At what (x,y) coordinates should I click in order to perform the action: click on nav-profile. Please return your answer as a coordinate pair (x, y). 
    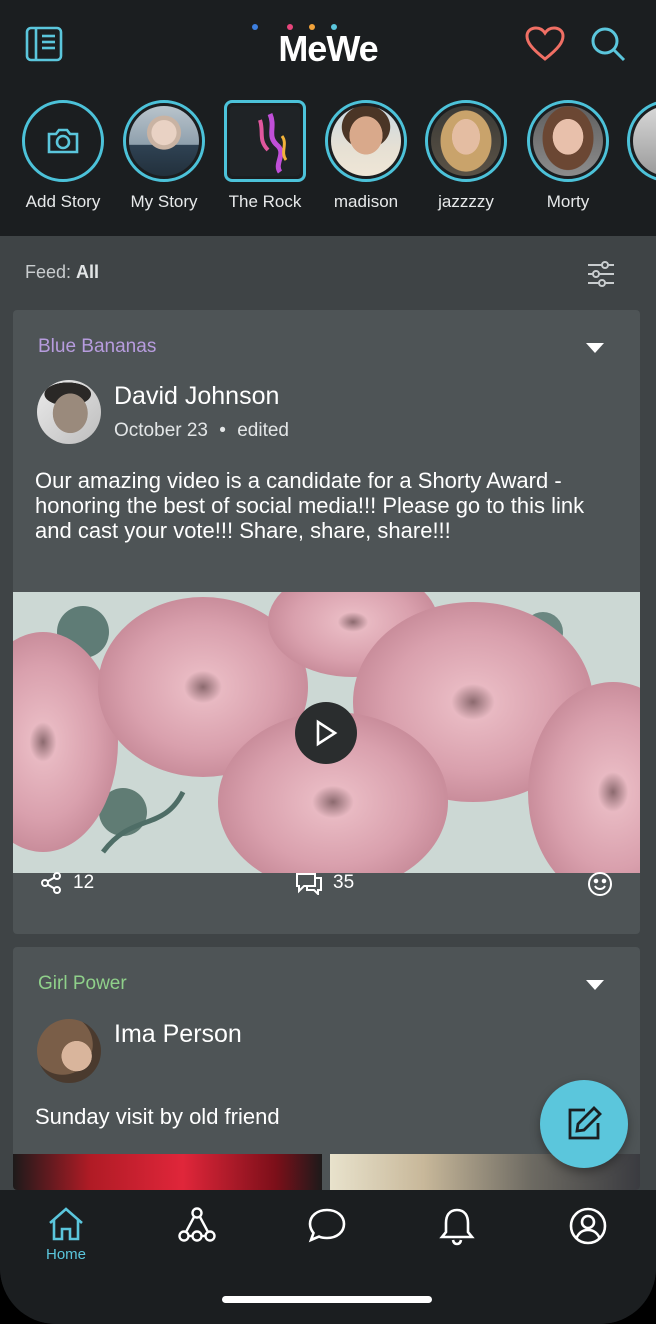
    Looking at the image, I should click on (588, 1226).